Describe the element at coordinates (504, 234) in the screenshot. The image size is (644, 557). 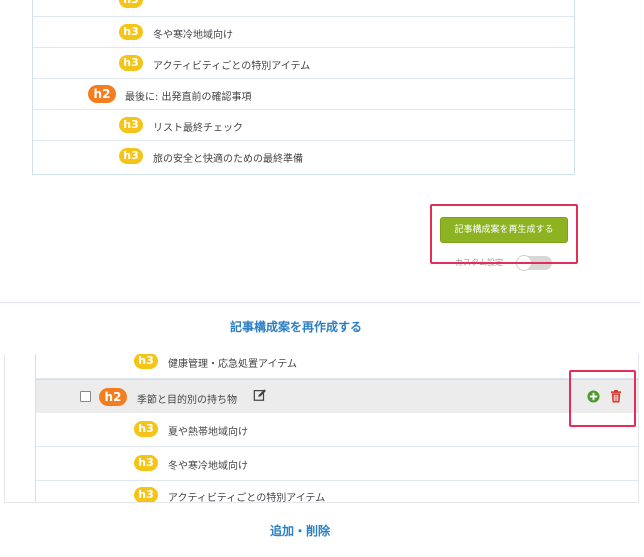
I see `highlight-frame-regenerate` at that location.